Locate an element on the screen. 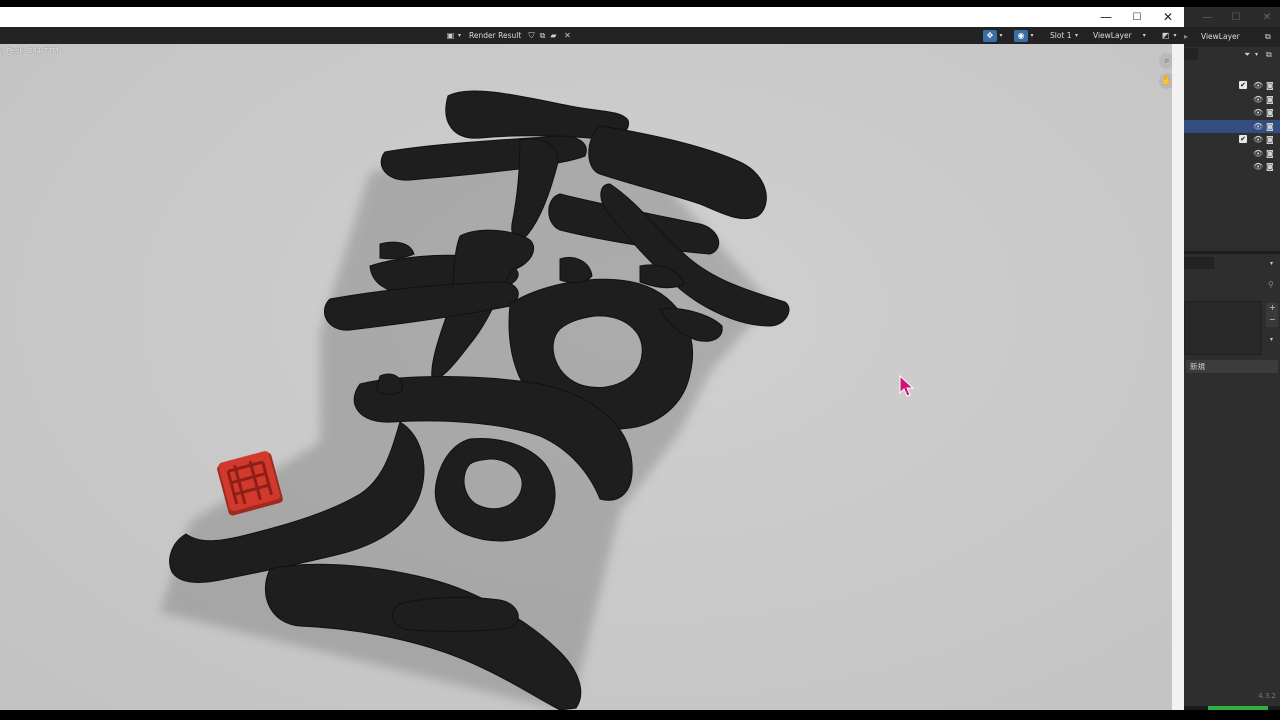  image-icon: ▣ is located at coordinates (450, 35).